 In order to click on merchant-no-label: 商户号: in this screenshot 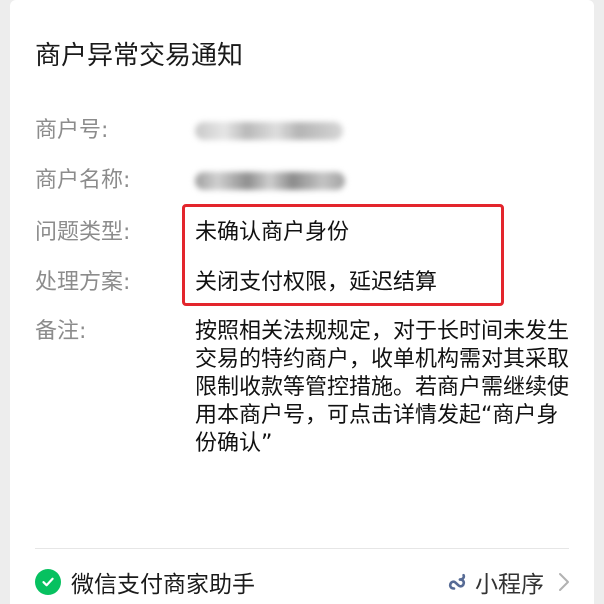, I will do `click(72, 130)`.